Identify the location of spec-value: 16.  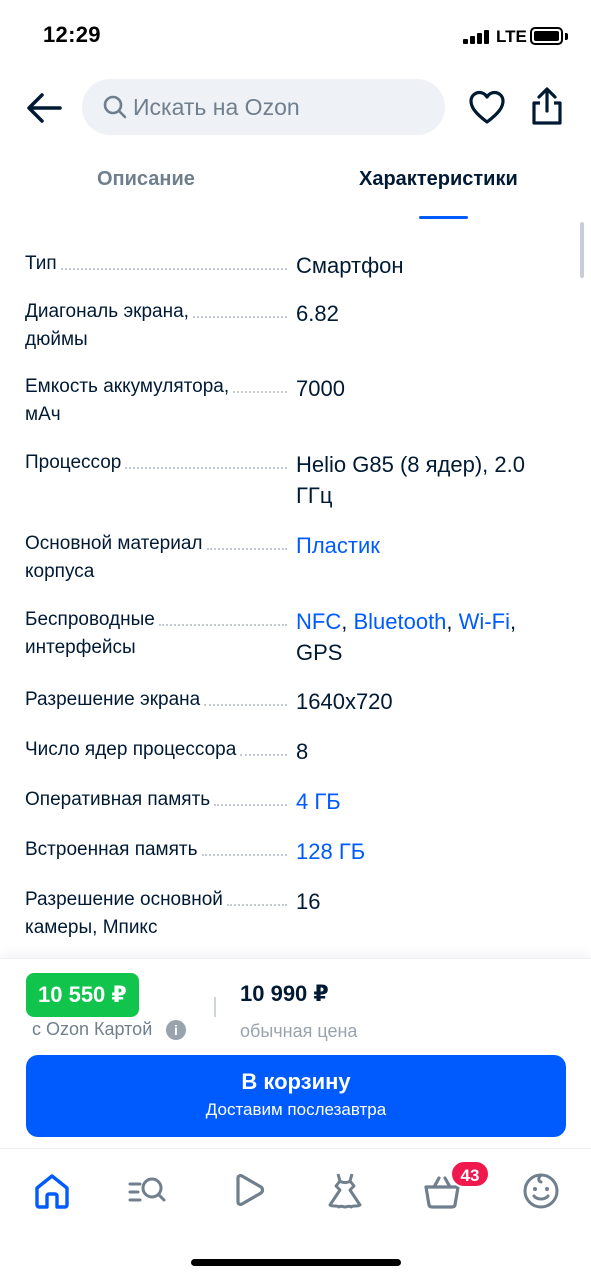
(308, 901).